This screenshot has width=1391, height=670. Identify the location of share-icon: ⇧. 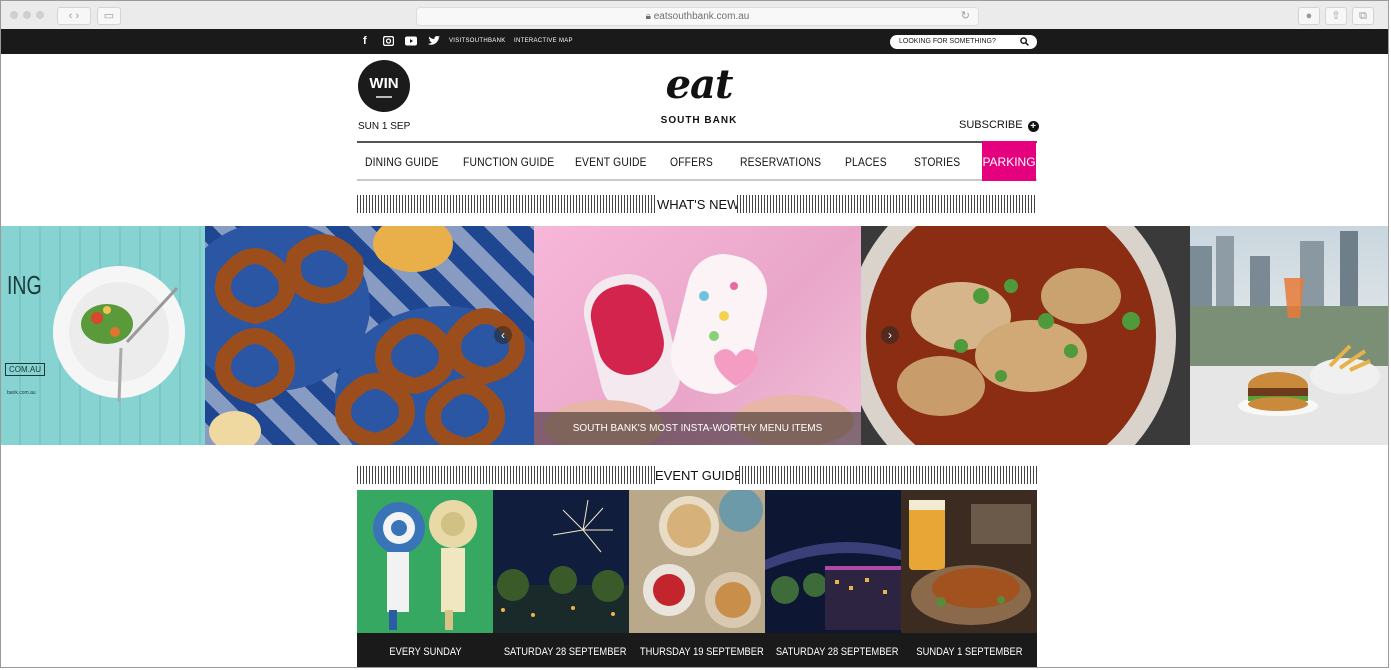
(1336, 16).